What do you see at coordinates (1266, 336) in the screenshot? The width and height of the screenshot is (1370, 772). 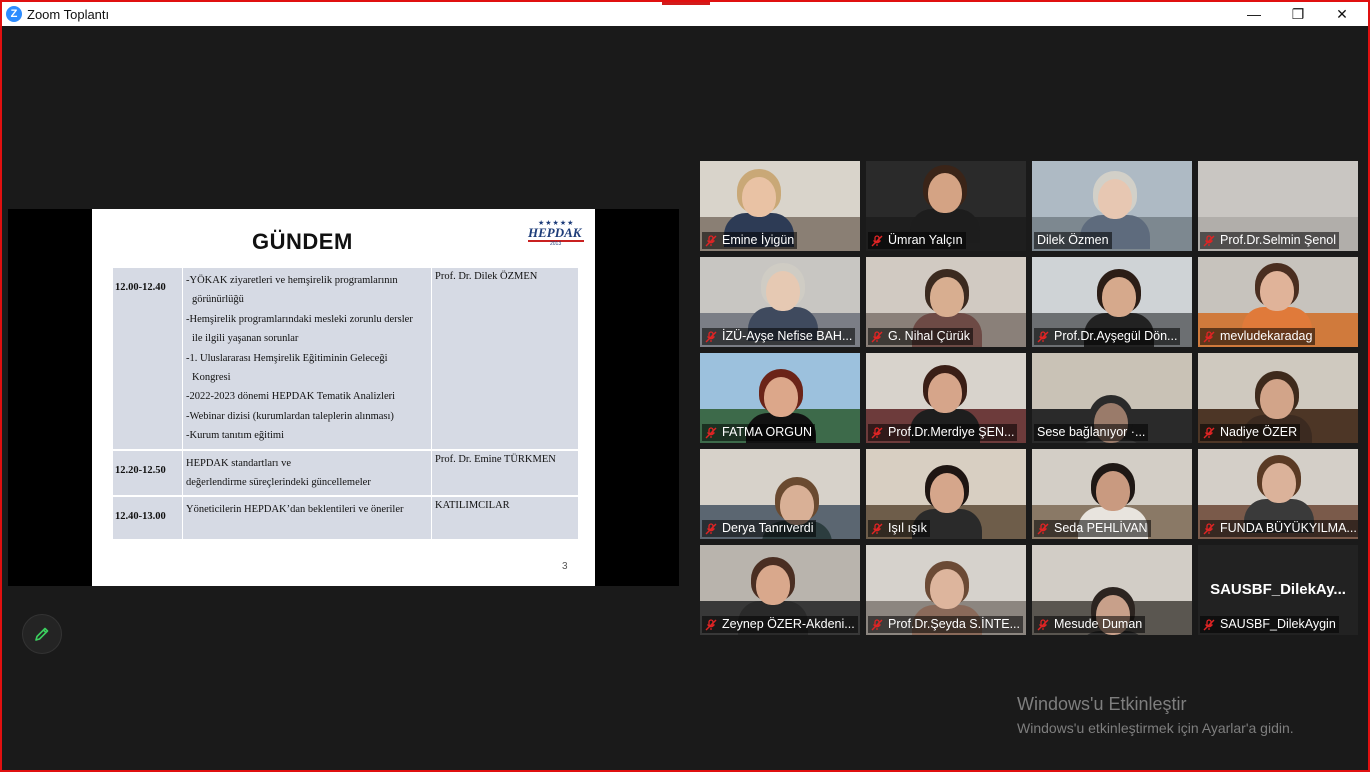 I see `participant-name: mevludekaradag` at bounding box center [1266, 336].